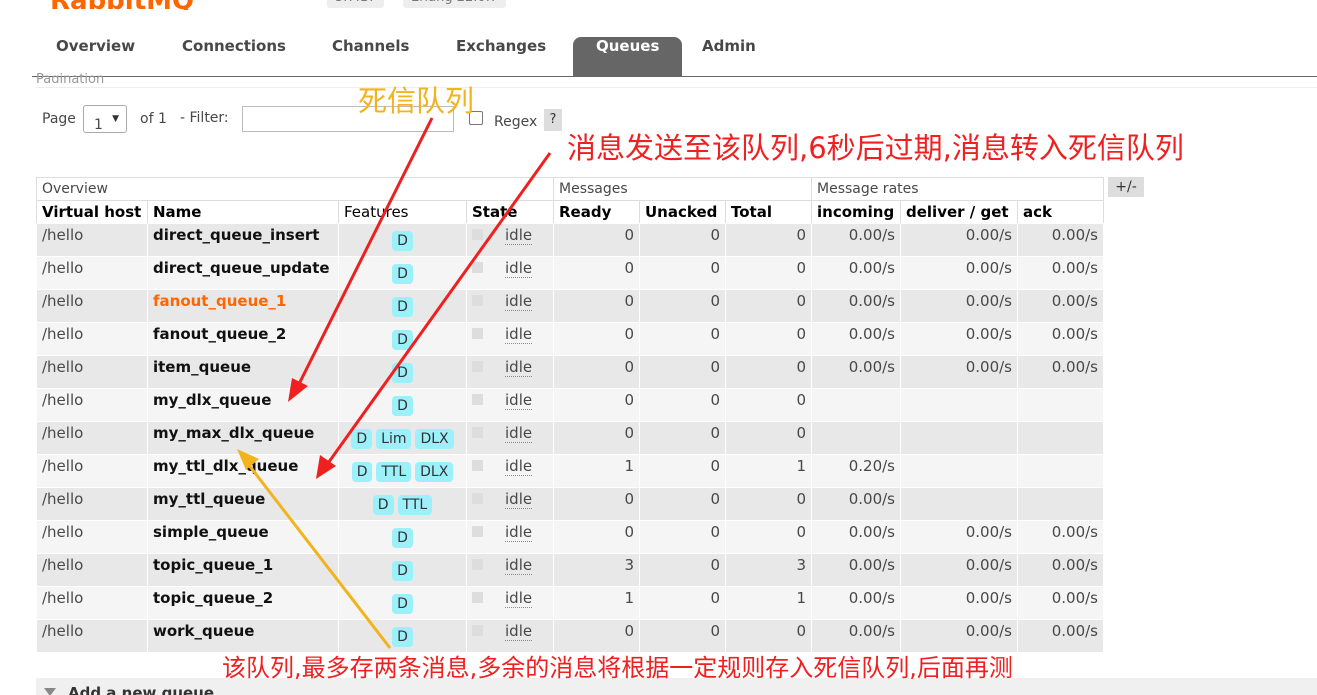  Describe the element at coordinates (243, 240) in the screenshot. I see `queue-name-link: direct_queue_insert` at that location.